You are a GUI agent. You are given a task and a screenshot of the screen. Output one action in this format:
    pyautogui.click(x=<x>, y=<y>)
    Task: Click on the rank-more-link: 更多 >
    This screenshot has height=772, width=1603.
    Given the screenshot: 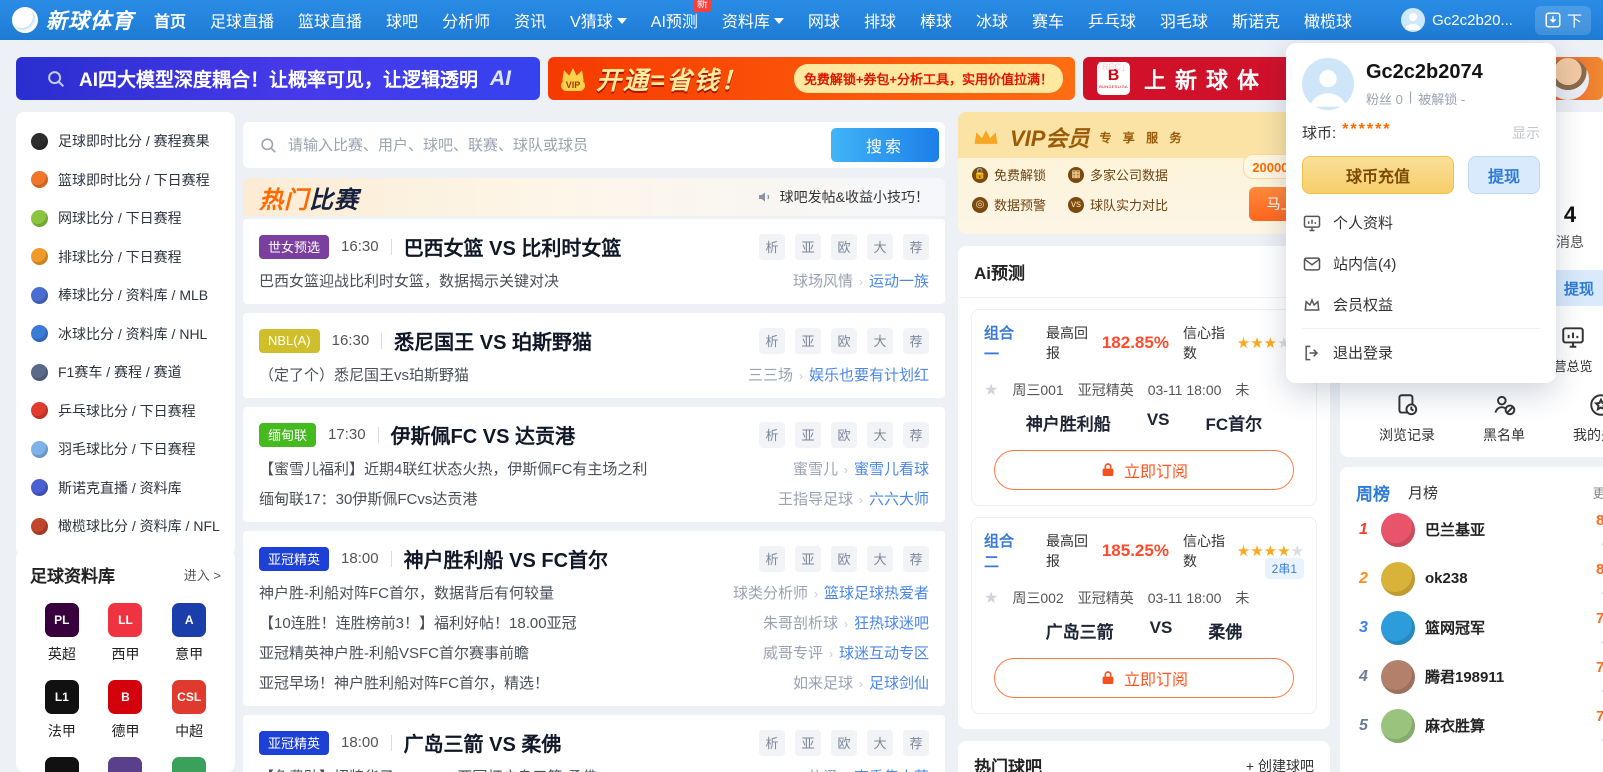 What is the action you would take?
    pyautogui.click(x=1598, y=492)
    